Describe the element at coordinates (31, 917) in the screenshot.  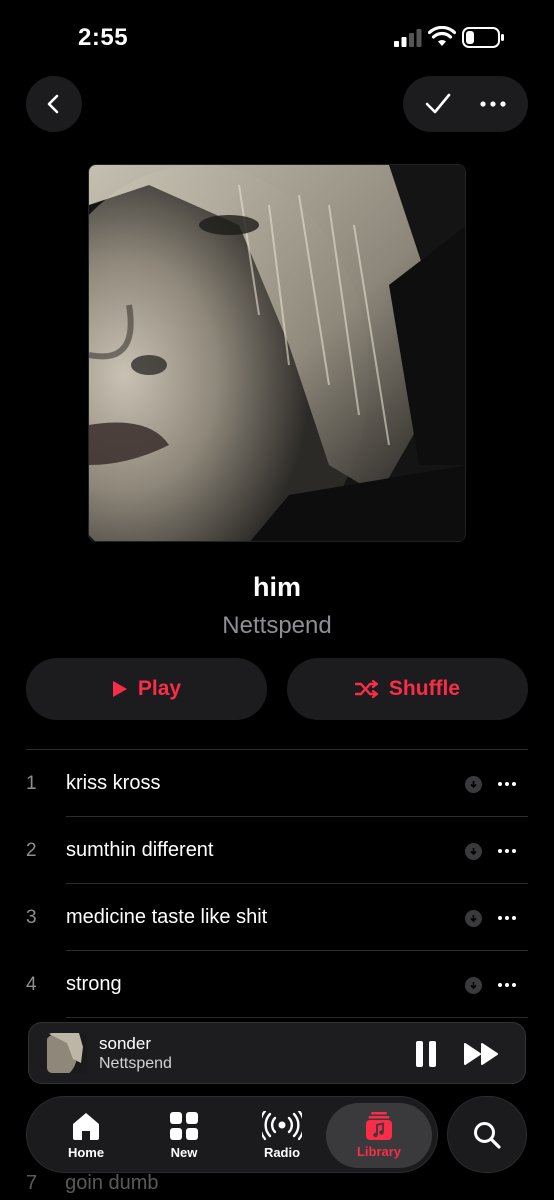
I see `track-number: 3` at that location.